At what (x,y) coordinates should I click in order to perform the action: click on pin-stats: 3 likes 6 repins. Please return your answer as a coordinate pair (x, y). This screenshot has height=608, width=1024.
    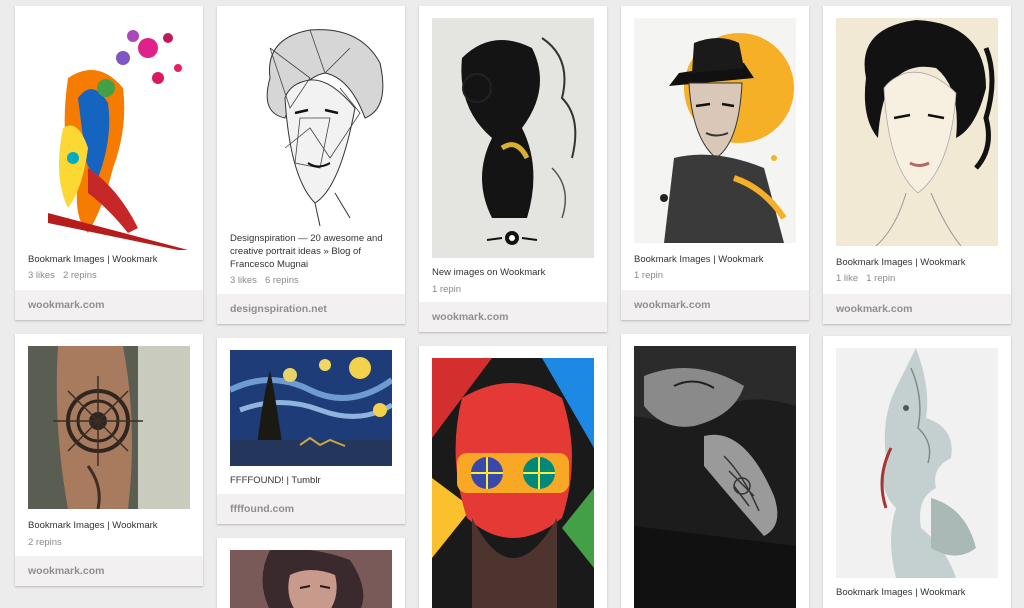
    Looking at the image, I should click on (268, 280).